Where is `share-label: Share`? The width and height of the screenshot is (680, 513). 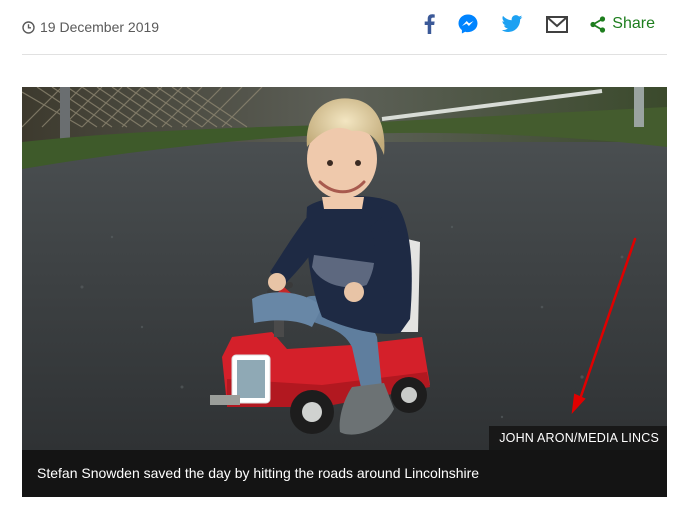
share-label: Share is located at coordinates (633, 23).